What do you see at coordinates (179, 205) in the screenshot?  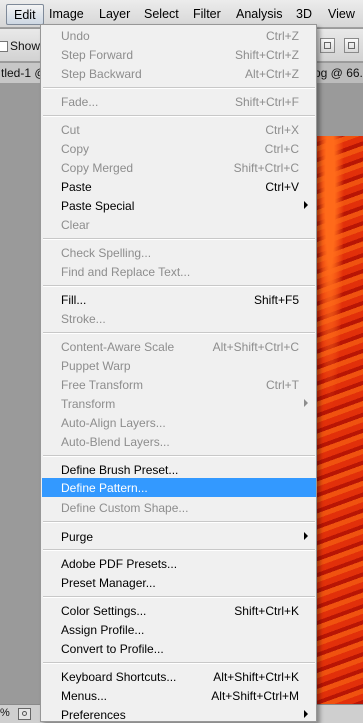 I see `menu-item-paste-special: Paste Special` at bounding box center [179, 205].